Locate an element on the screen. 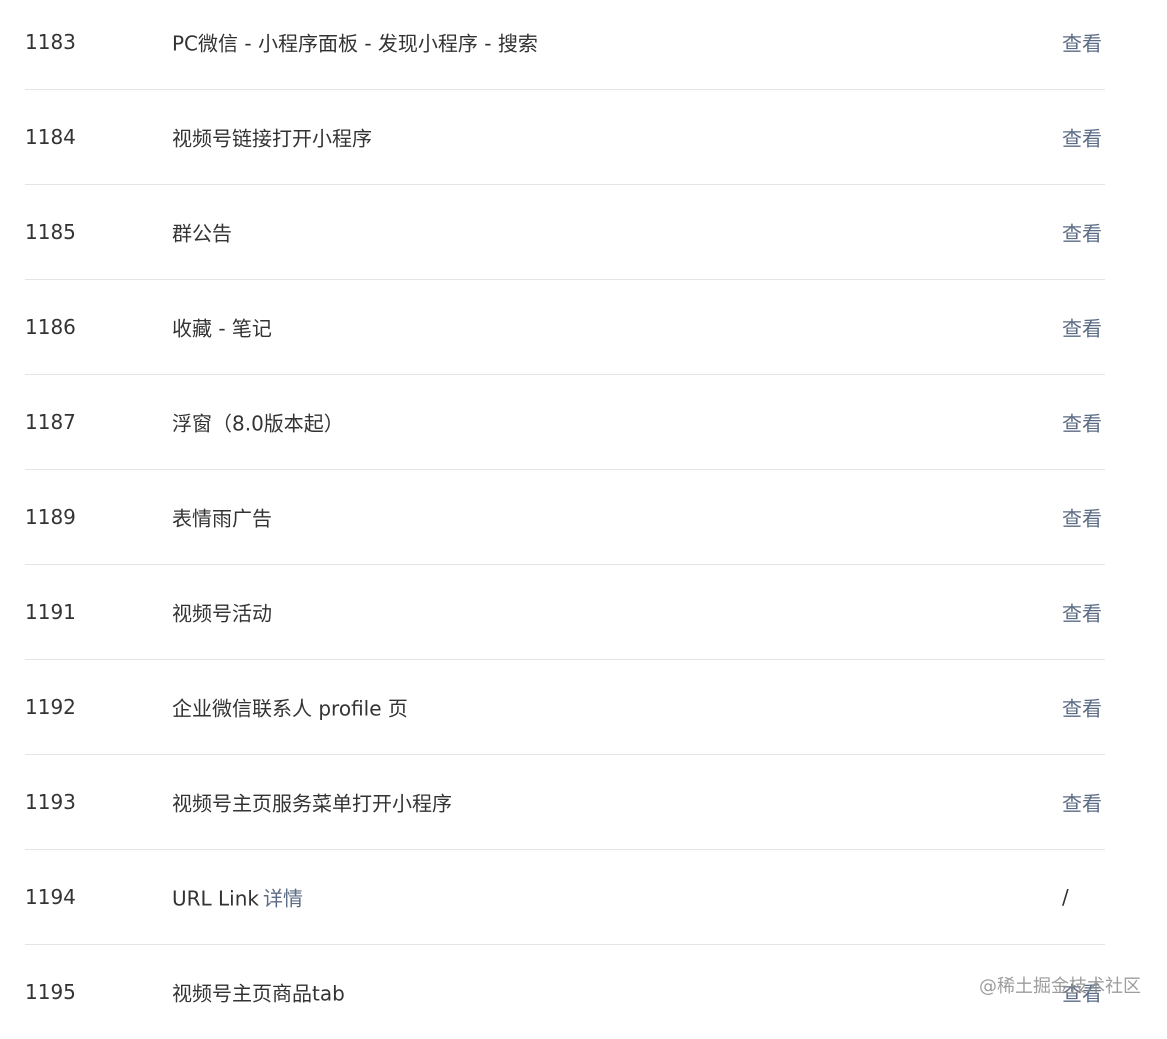  scene-name-text: 视频号链接打开小程序 is located at coordinates (272, 139).